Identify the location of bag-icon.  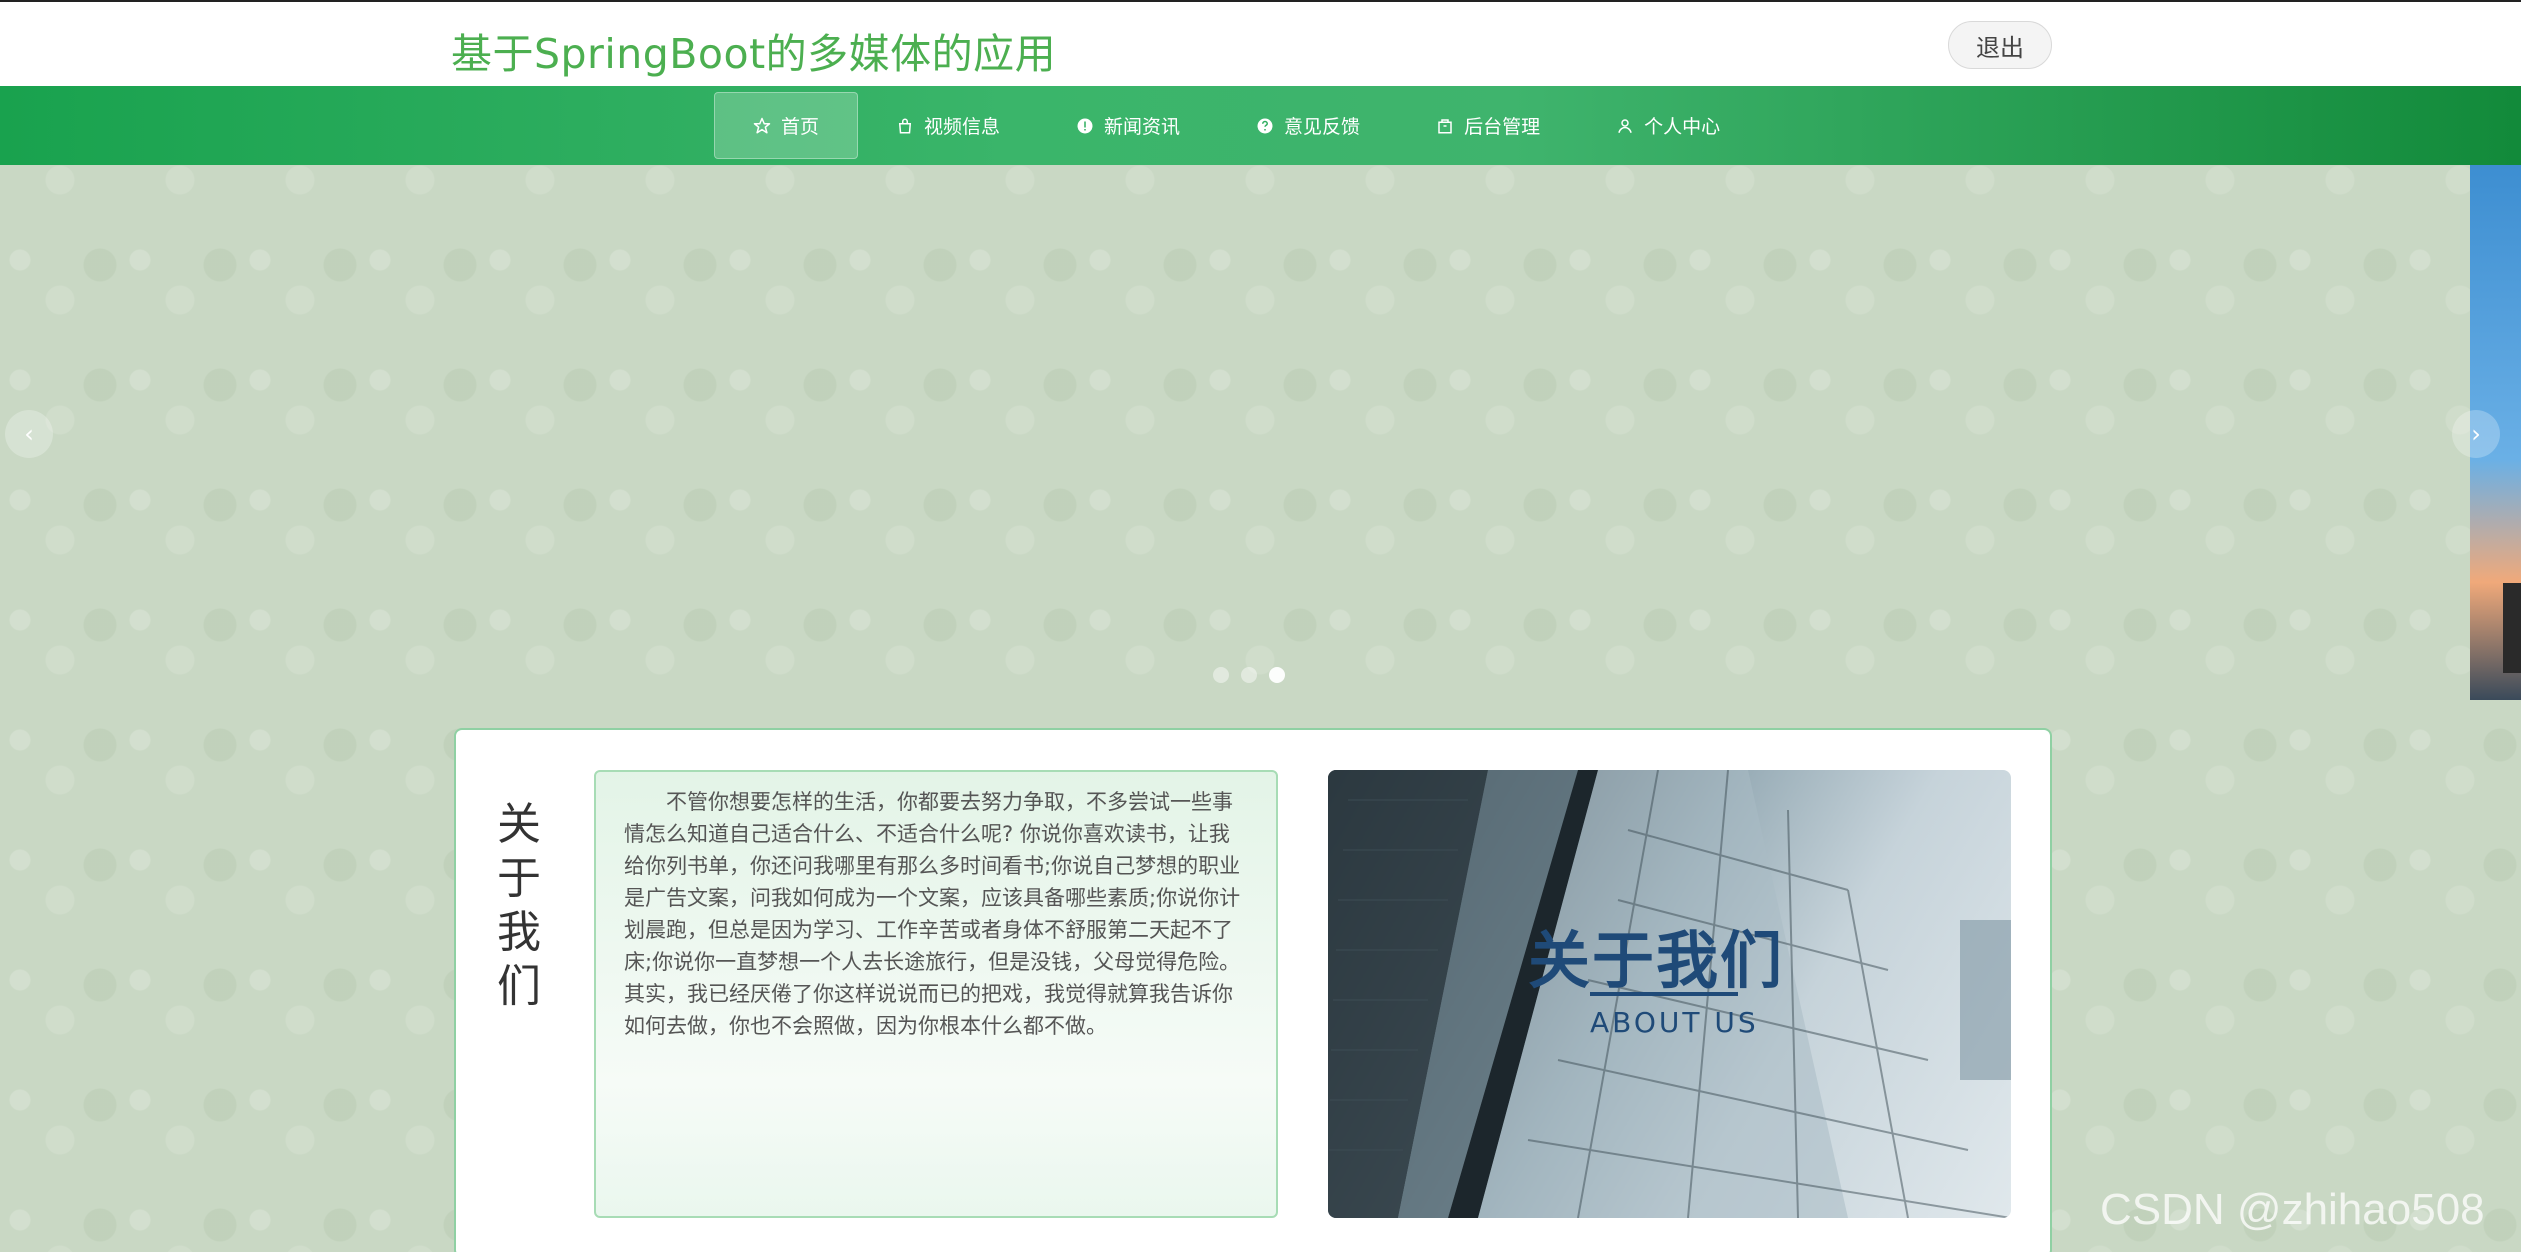
(905, 126).